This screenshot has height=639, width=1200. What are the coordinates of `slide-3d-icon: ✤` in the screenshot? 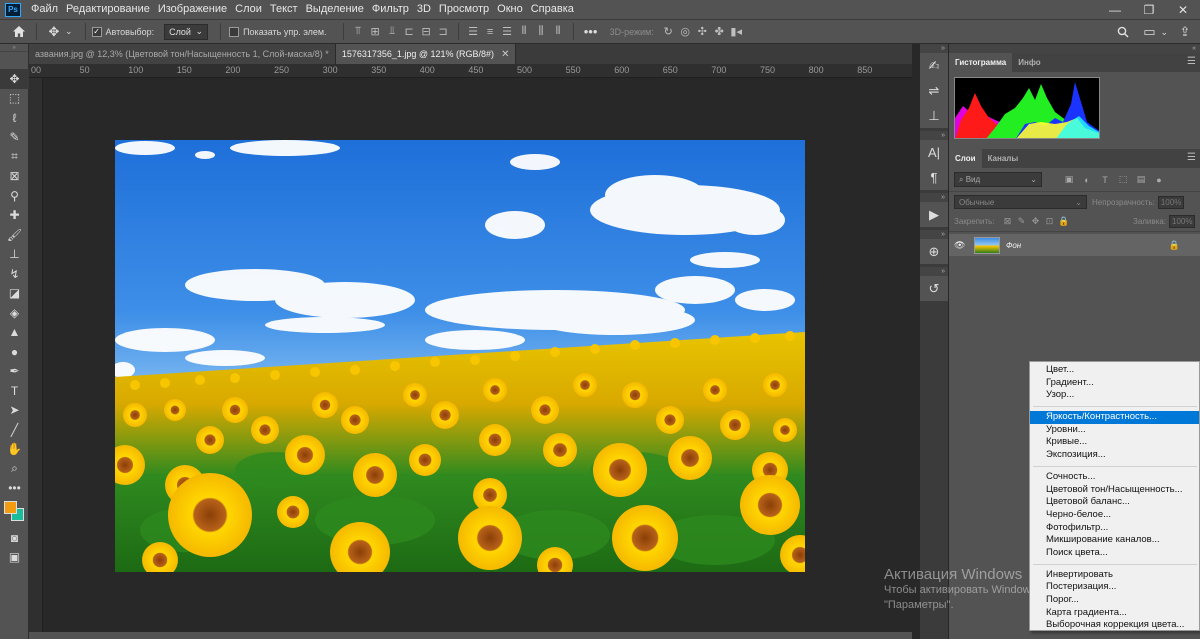 It's located at (719, 31).